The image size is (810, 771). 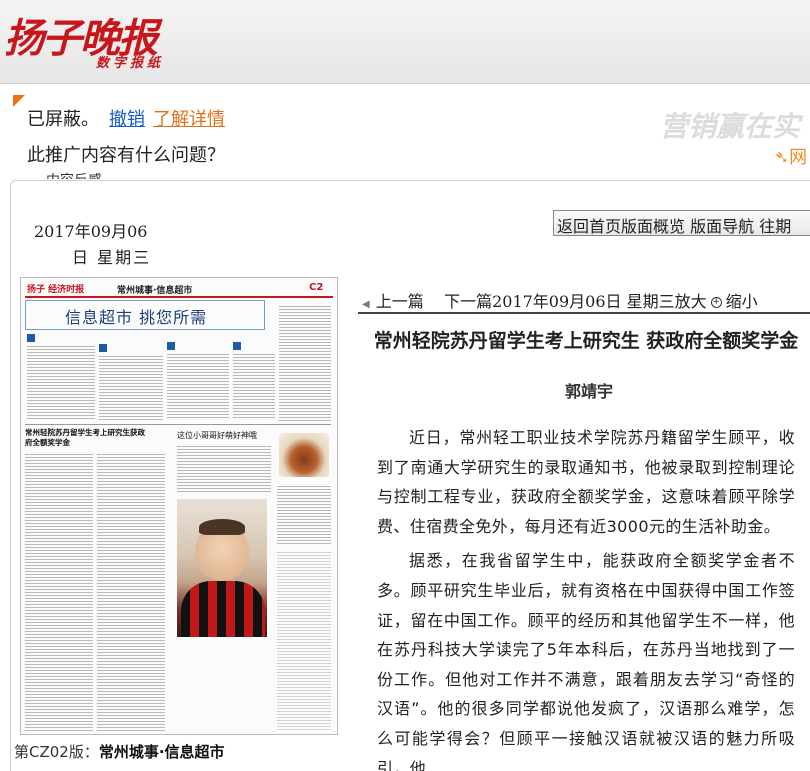 What do you see at coordinates (217, 435) in the screenshot?
I see `thumb-photo-title: 这位小哥哥好萌好神哦` at bounding box center [217, 435].